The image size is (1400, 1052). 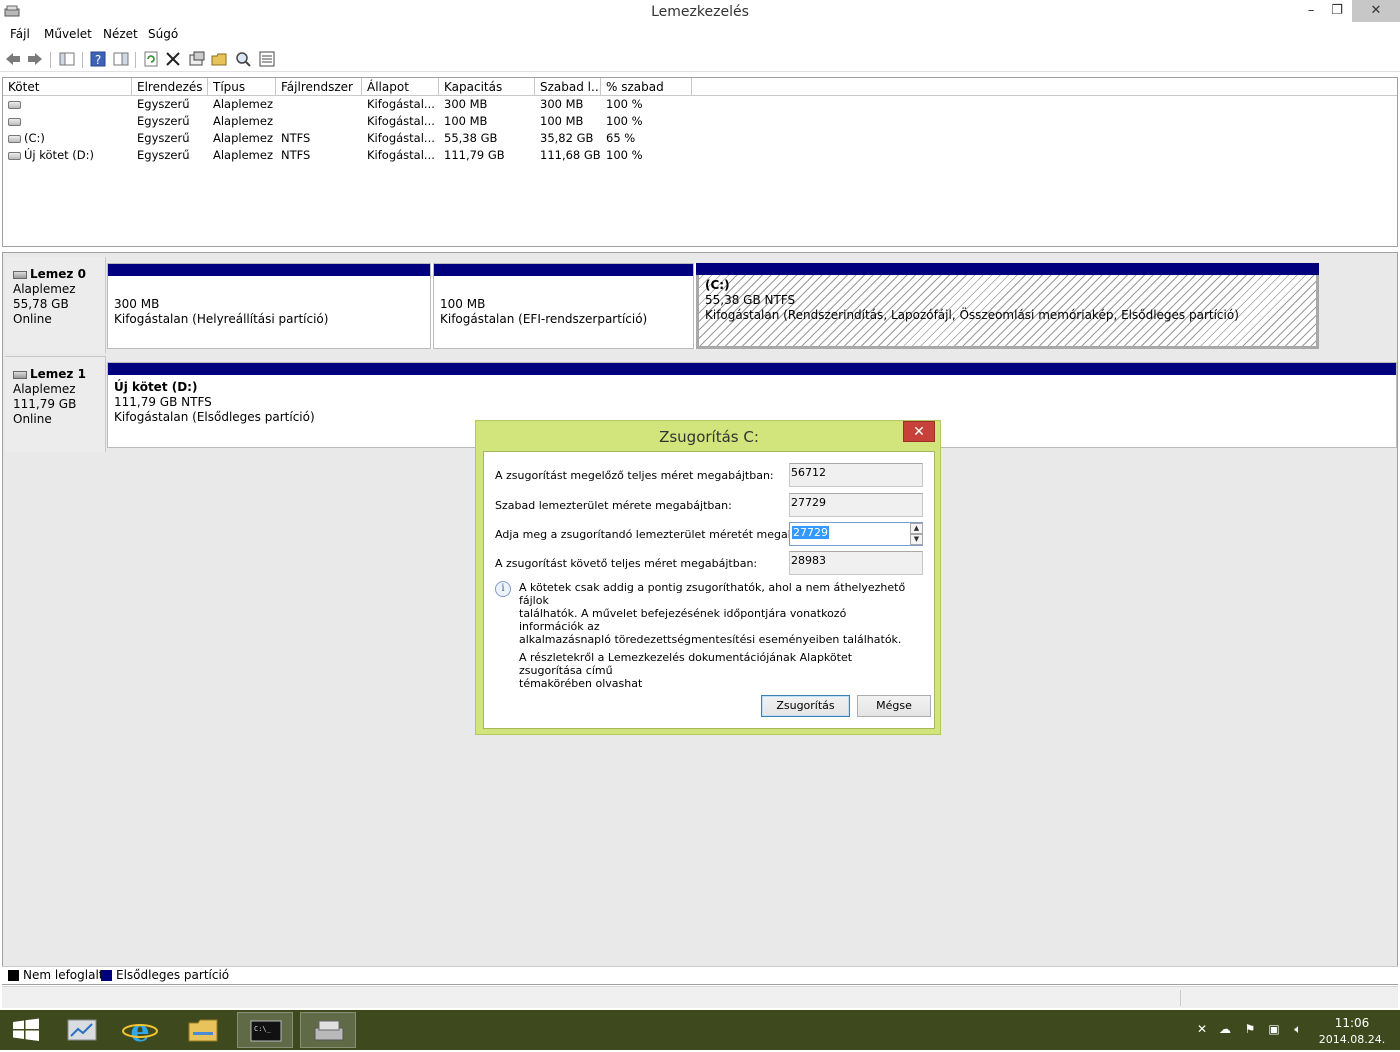 What do you see at coordinates (856, 534) in the screenshot?
I see `shrink-amount-stepper: 27729 ▲ ▼` at bounding box center [856, 534].